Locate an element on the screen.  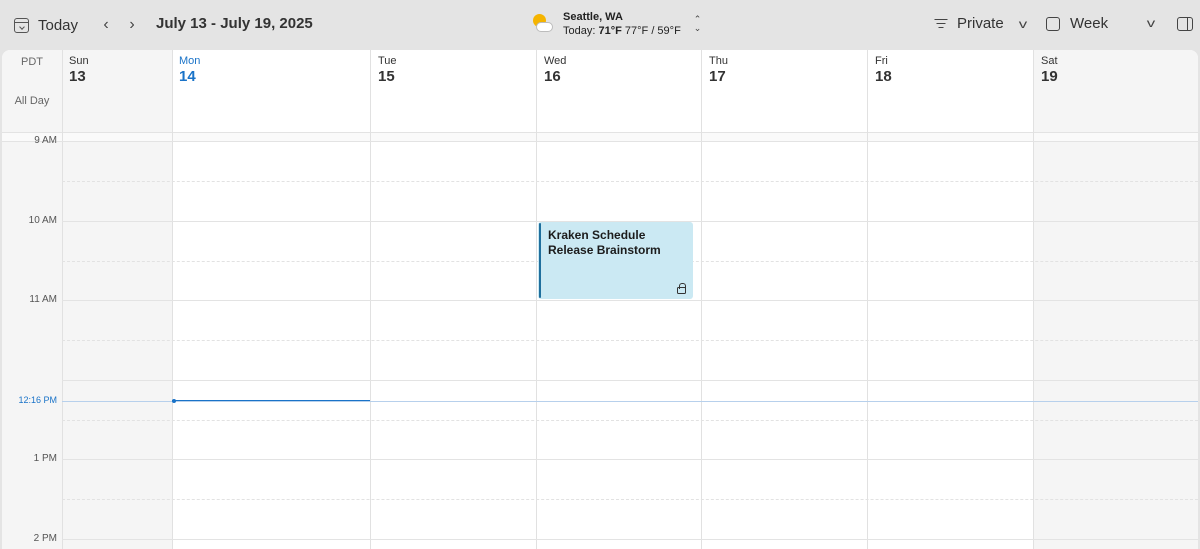
all-day-label: All Day is located at coordinates (32, 101).